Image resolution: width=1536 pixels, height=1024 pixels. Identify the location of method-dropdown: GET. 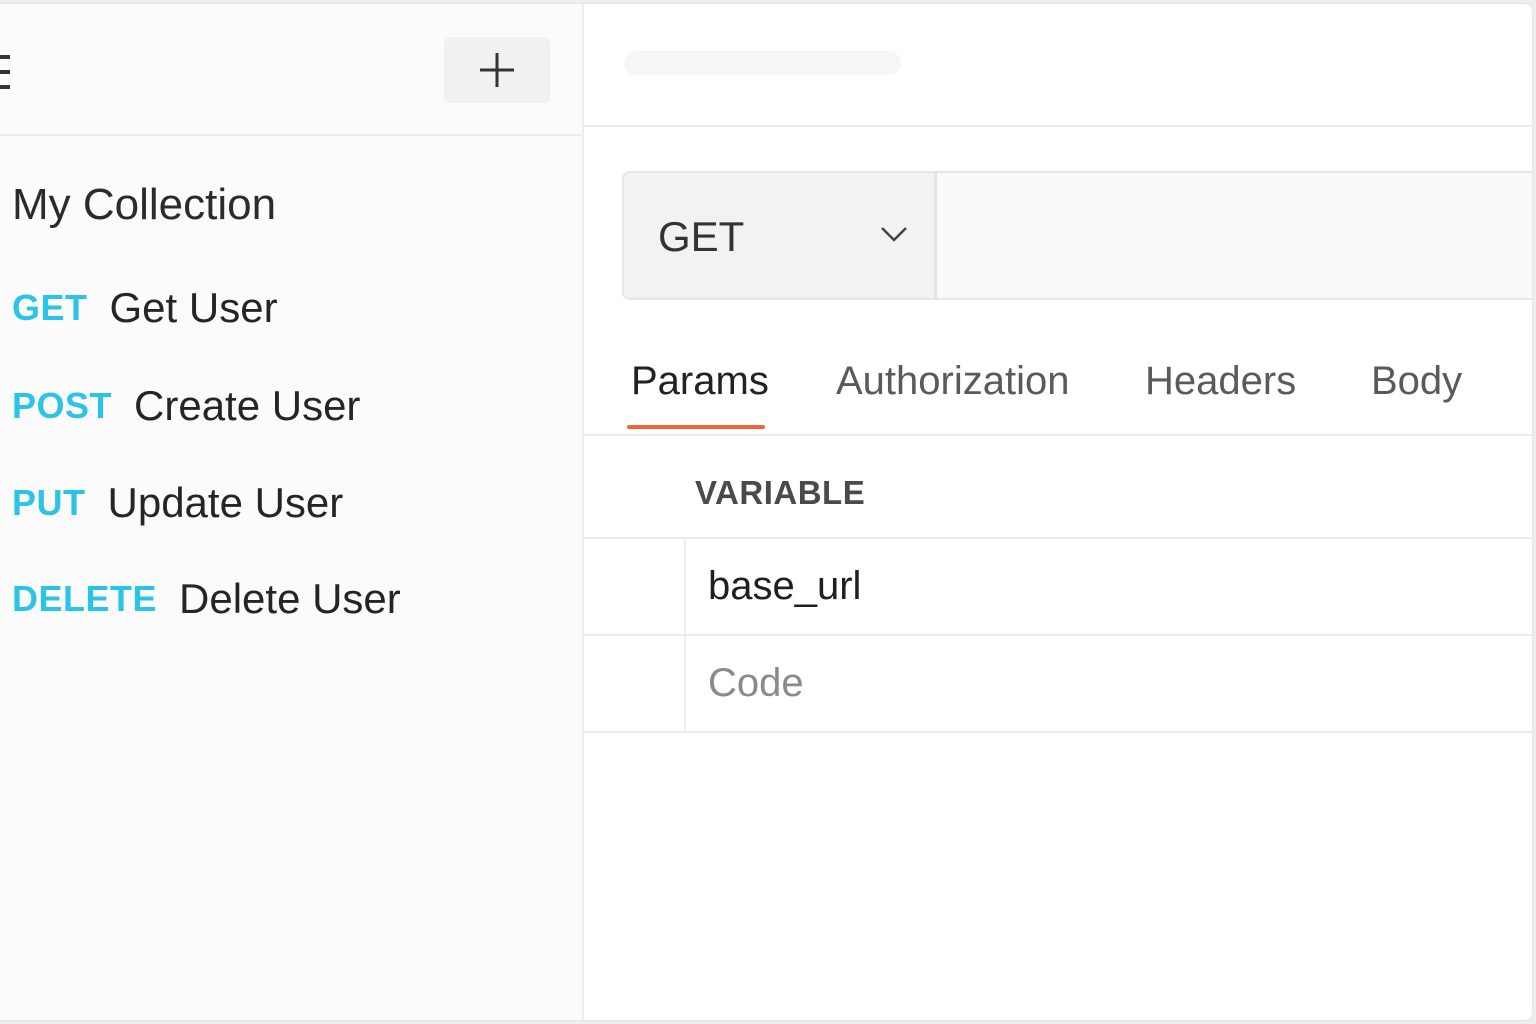
(780, 235).